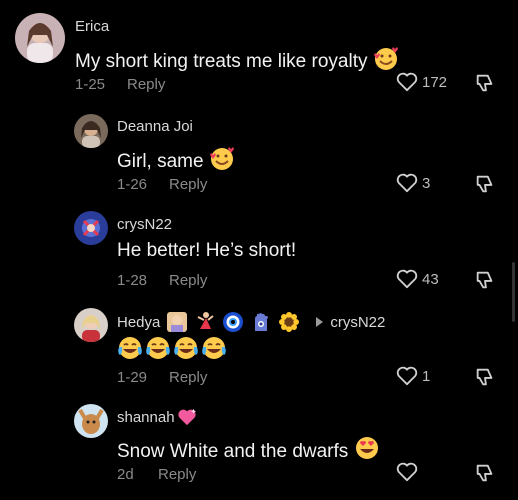 The height and width of the screenshot is (500, 518). What do you see at coordinates (233, 322) in the screenshot?
I see `nazar-amulet-icon` at bounding box center [233, 322].